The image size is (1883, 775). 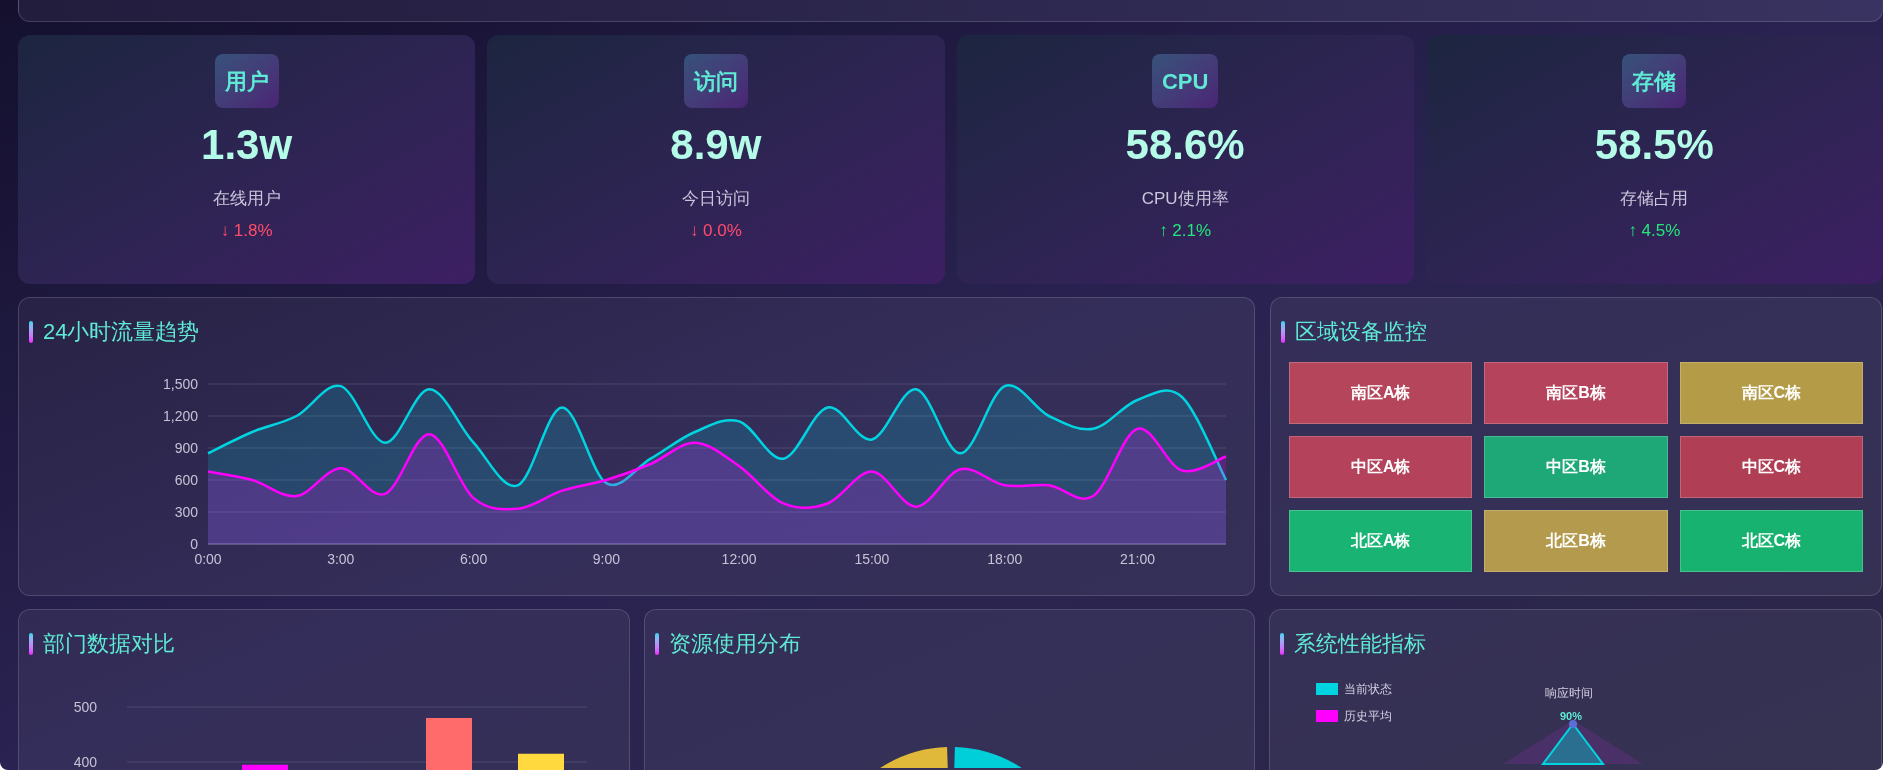 What do you see at coordinates (1654, 230) in the screenshot?
I see `stat-change: ↑ 4.5%` at bounding box center [1654, 230].